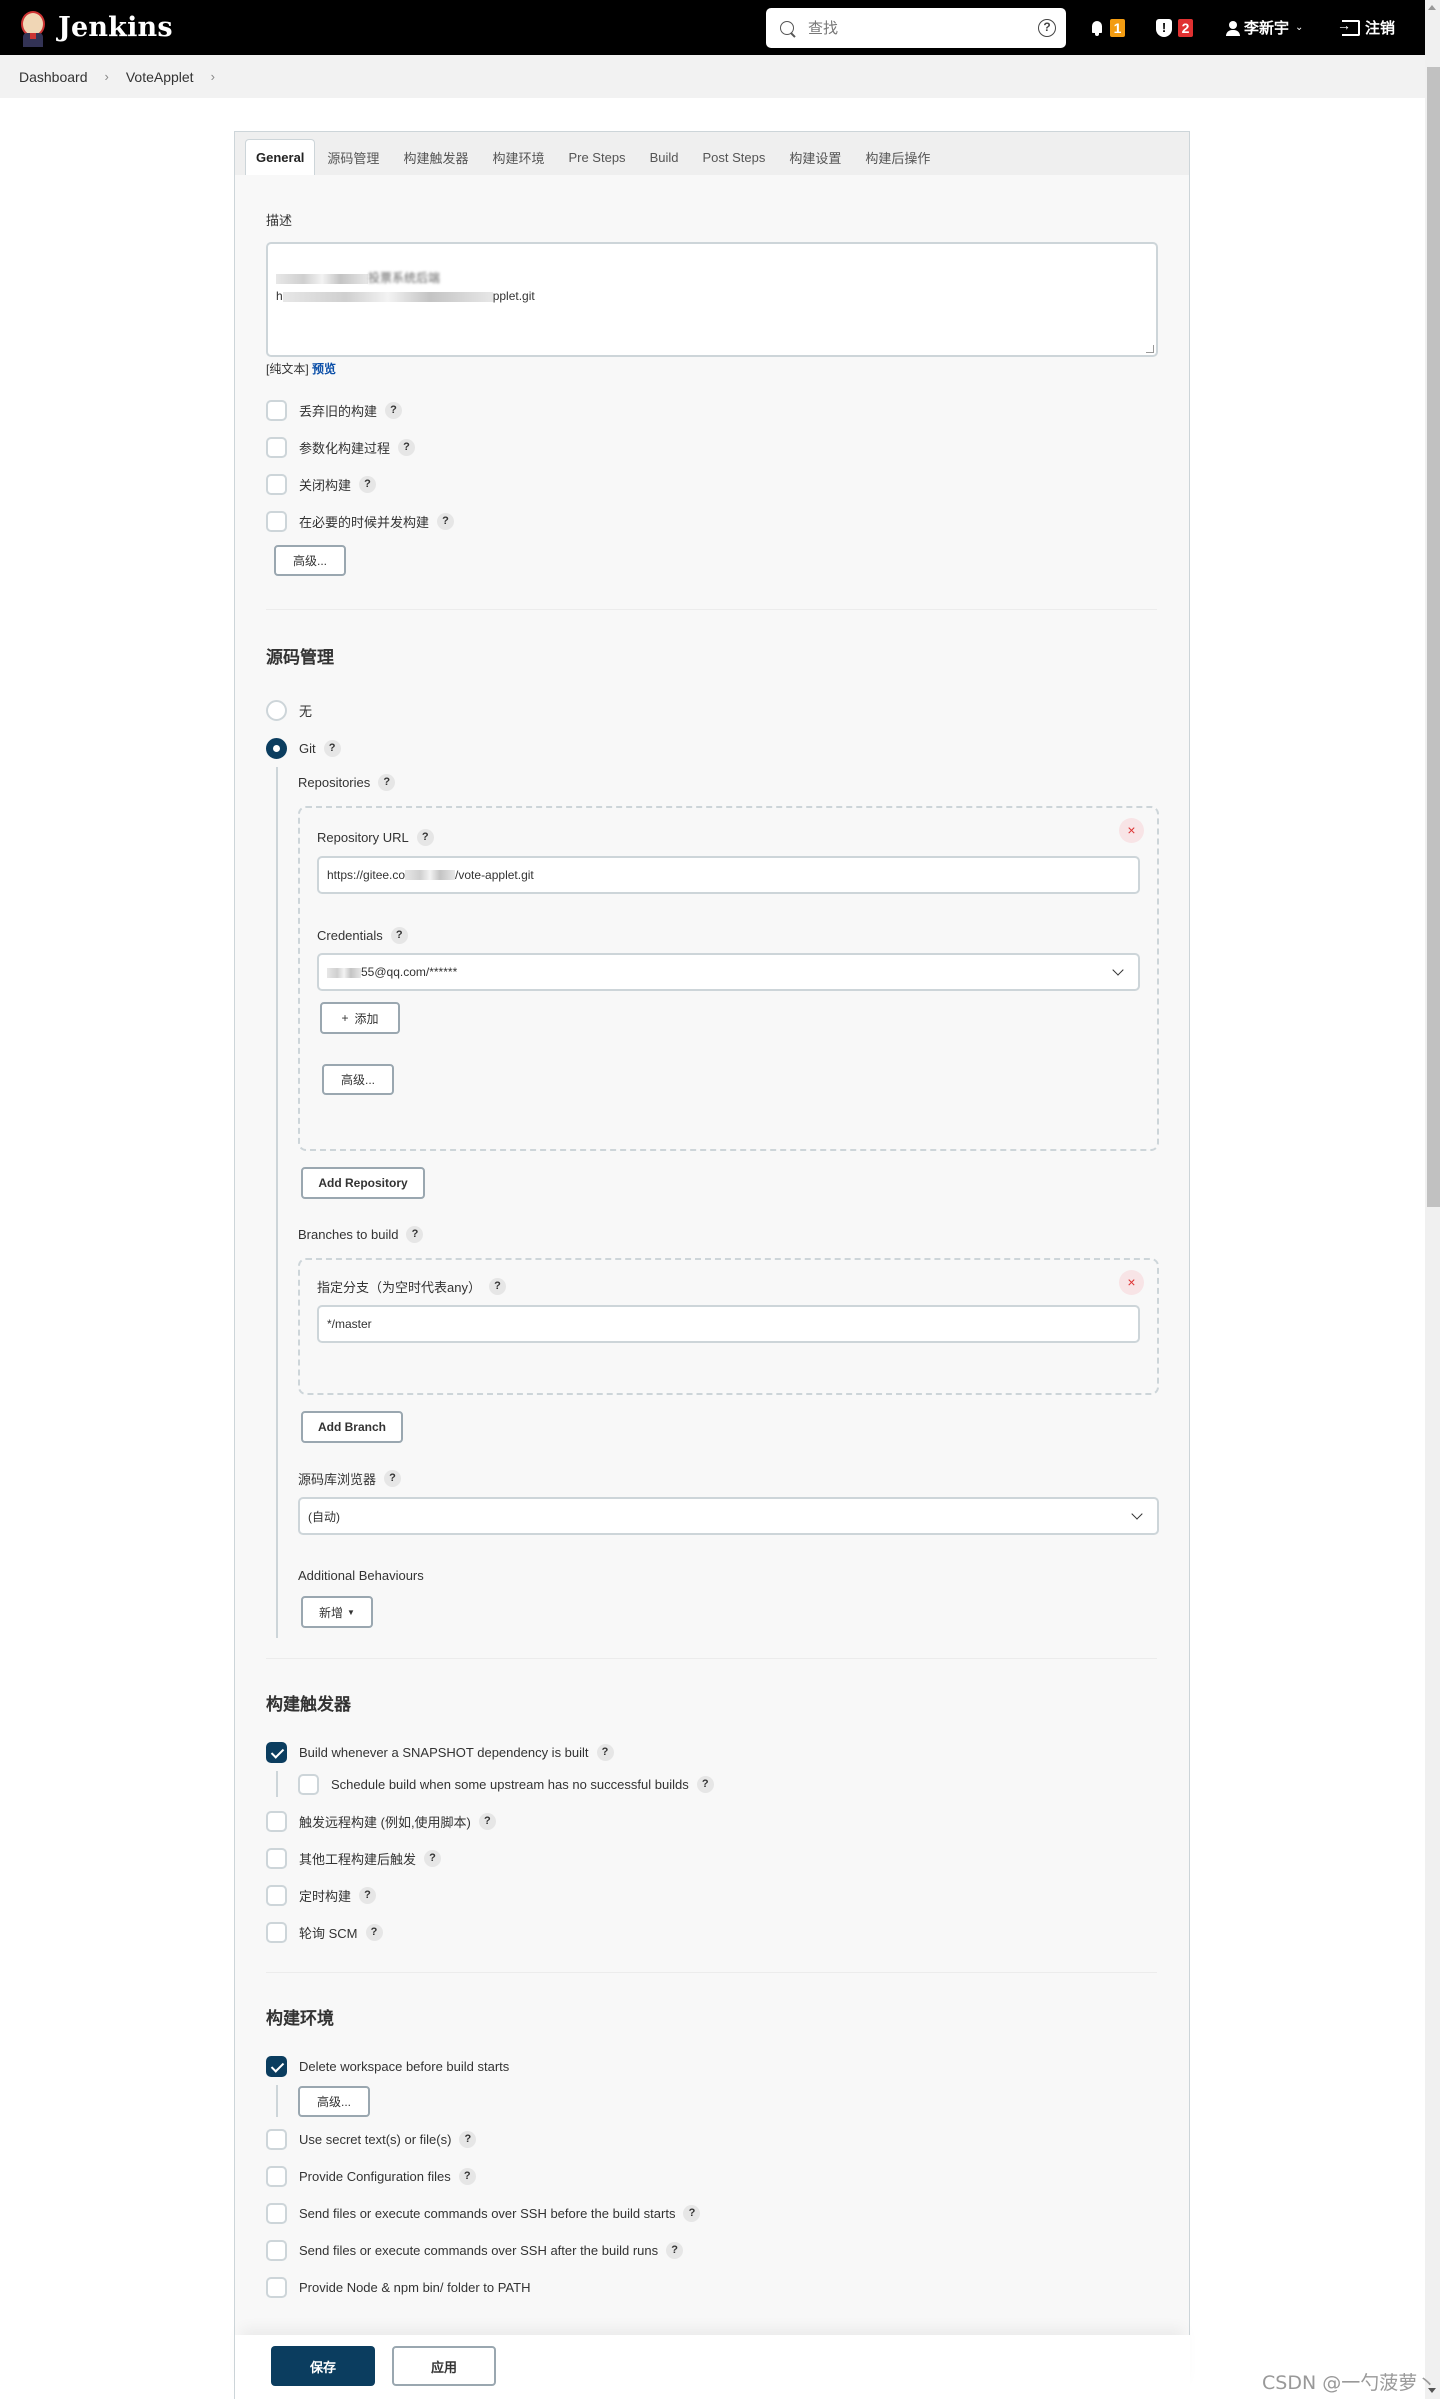  I want to click on search-input, so click(916, 28).